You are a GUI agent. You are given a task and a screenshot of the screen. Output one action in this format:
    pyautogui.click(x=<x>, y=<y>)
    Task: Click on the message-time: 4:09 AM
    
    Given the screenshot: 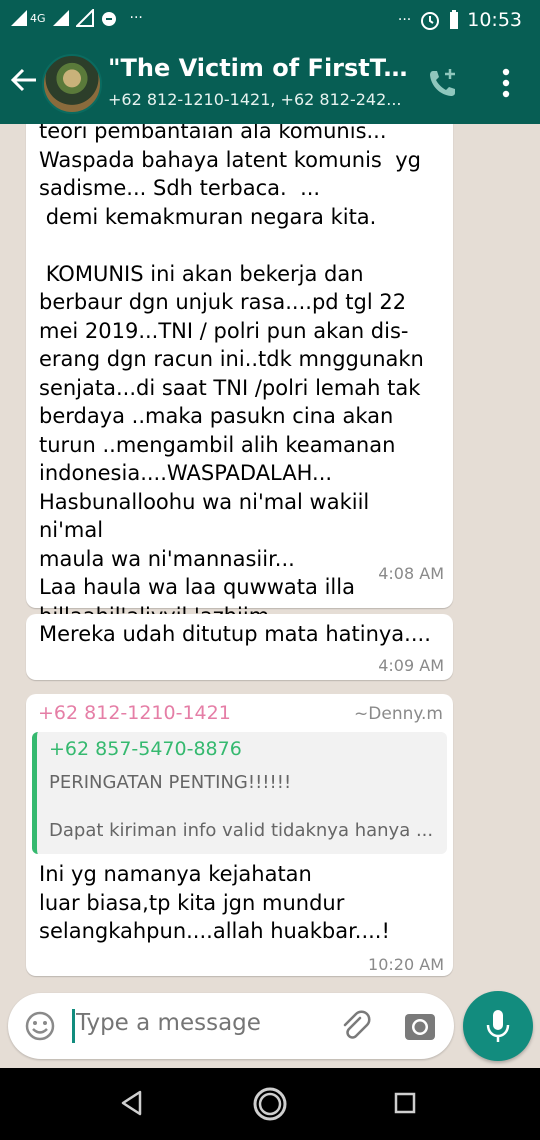 What is the action you would take?
    pyautogui.click(x=411, y=665)
    